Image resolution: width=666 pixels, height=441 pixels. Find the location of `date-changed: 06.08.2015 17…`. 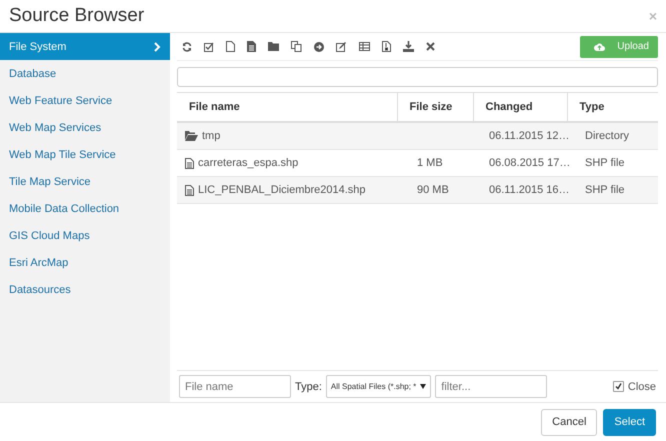

date-changed: 06.08.2015 17… is located at coordinates (529, 163).